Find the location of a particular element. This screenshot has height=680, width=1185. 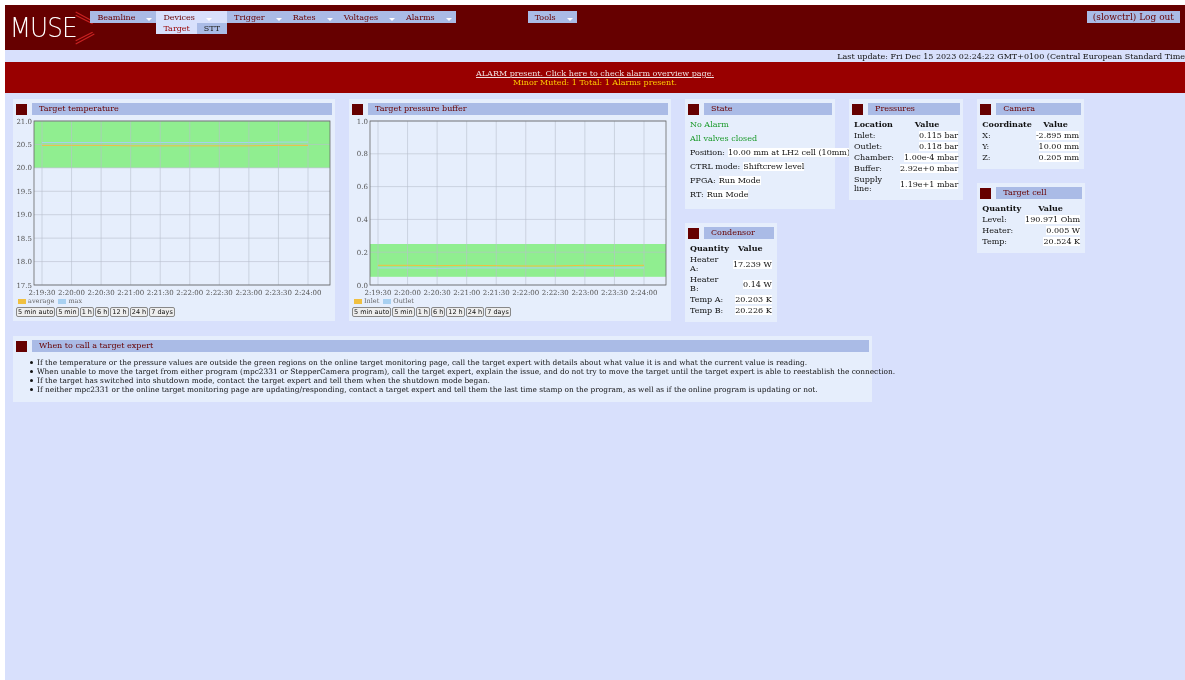

field-label: CTRL mode: is located at coordinates (715, 166).